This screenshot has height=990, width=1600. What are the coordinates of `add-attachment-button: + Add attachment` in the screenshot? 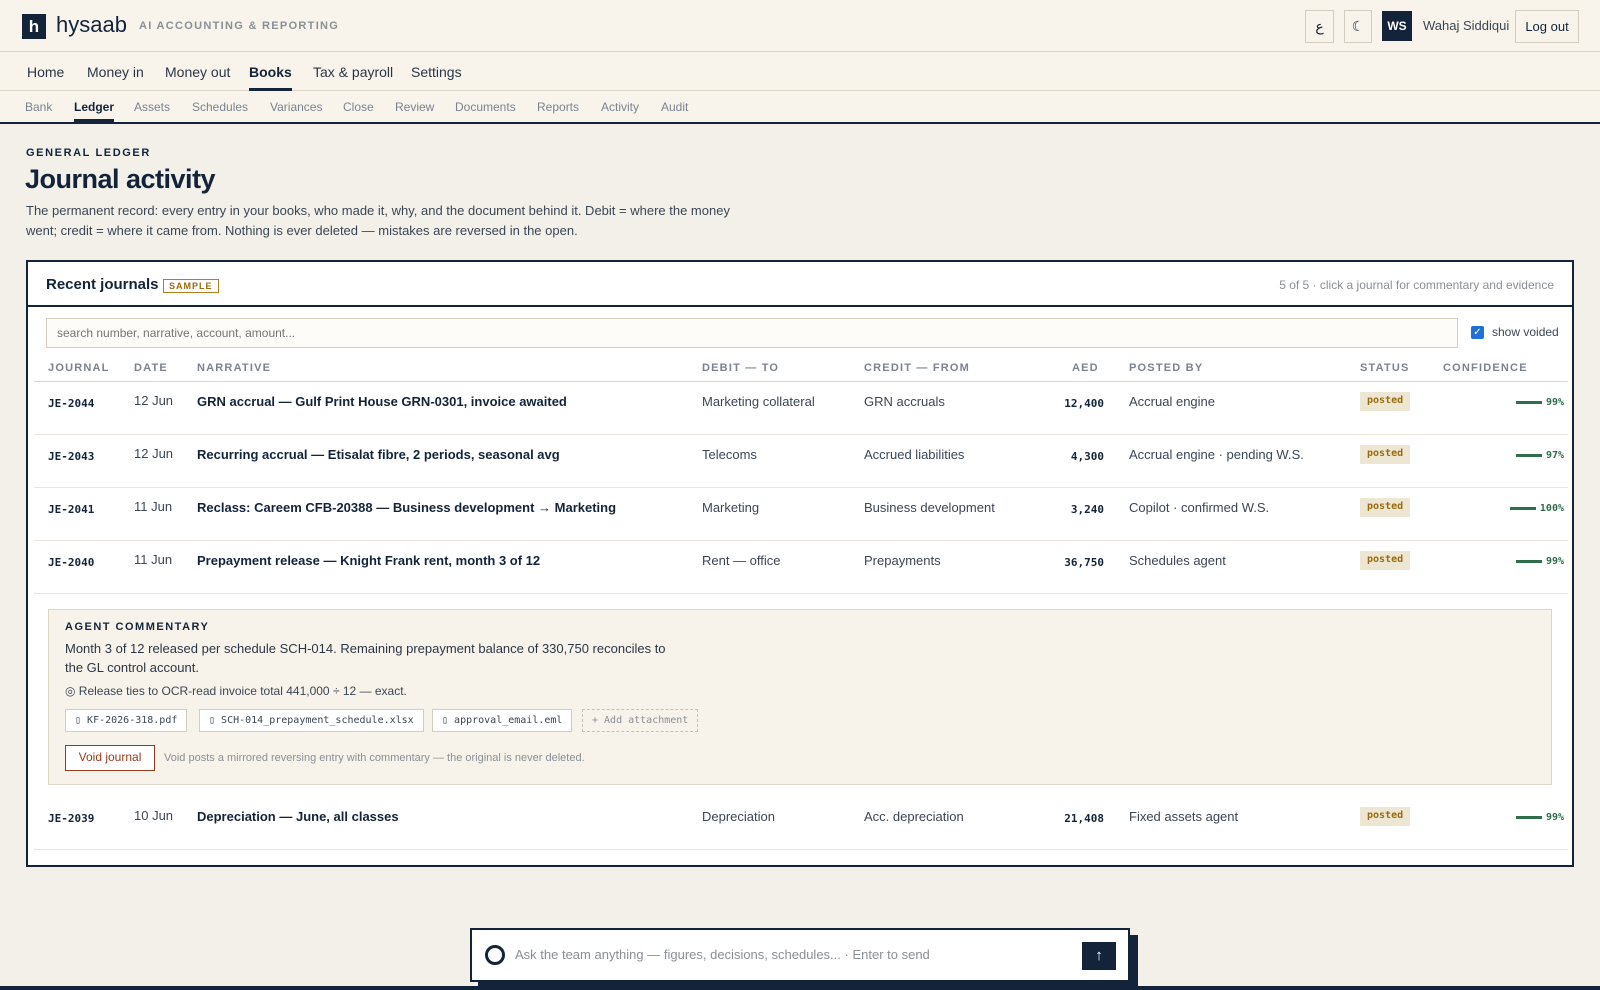 It's located at (640, 720).